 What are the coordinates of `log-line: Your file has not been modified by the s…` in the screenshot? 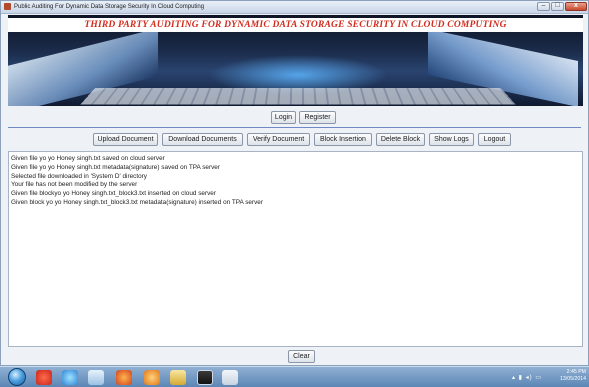 It's located at (74, 185).